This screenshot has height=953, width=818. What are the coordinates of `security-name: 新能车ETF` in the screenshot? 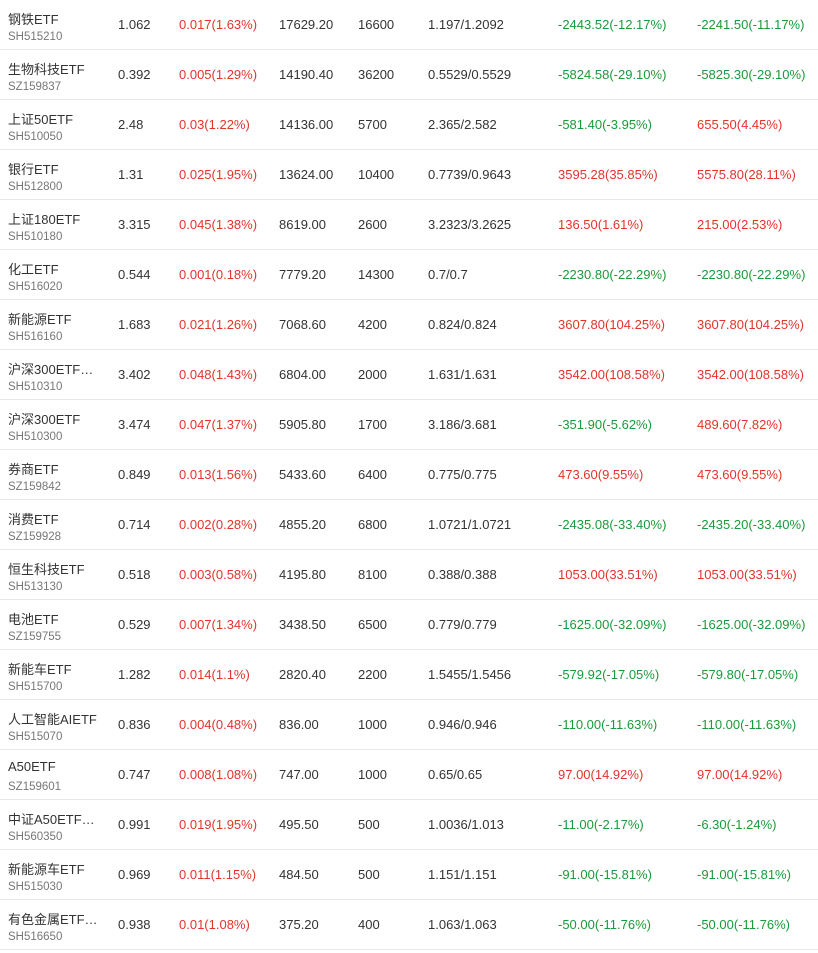 It's located at (40, 669).